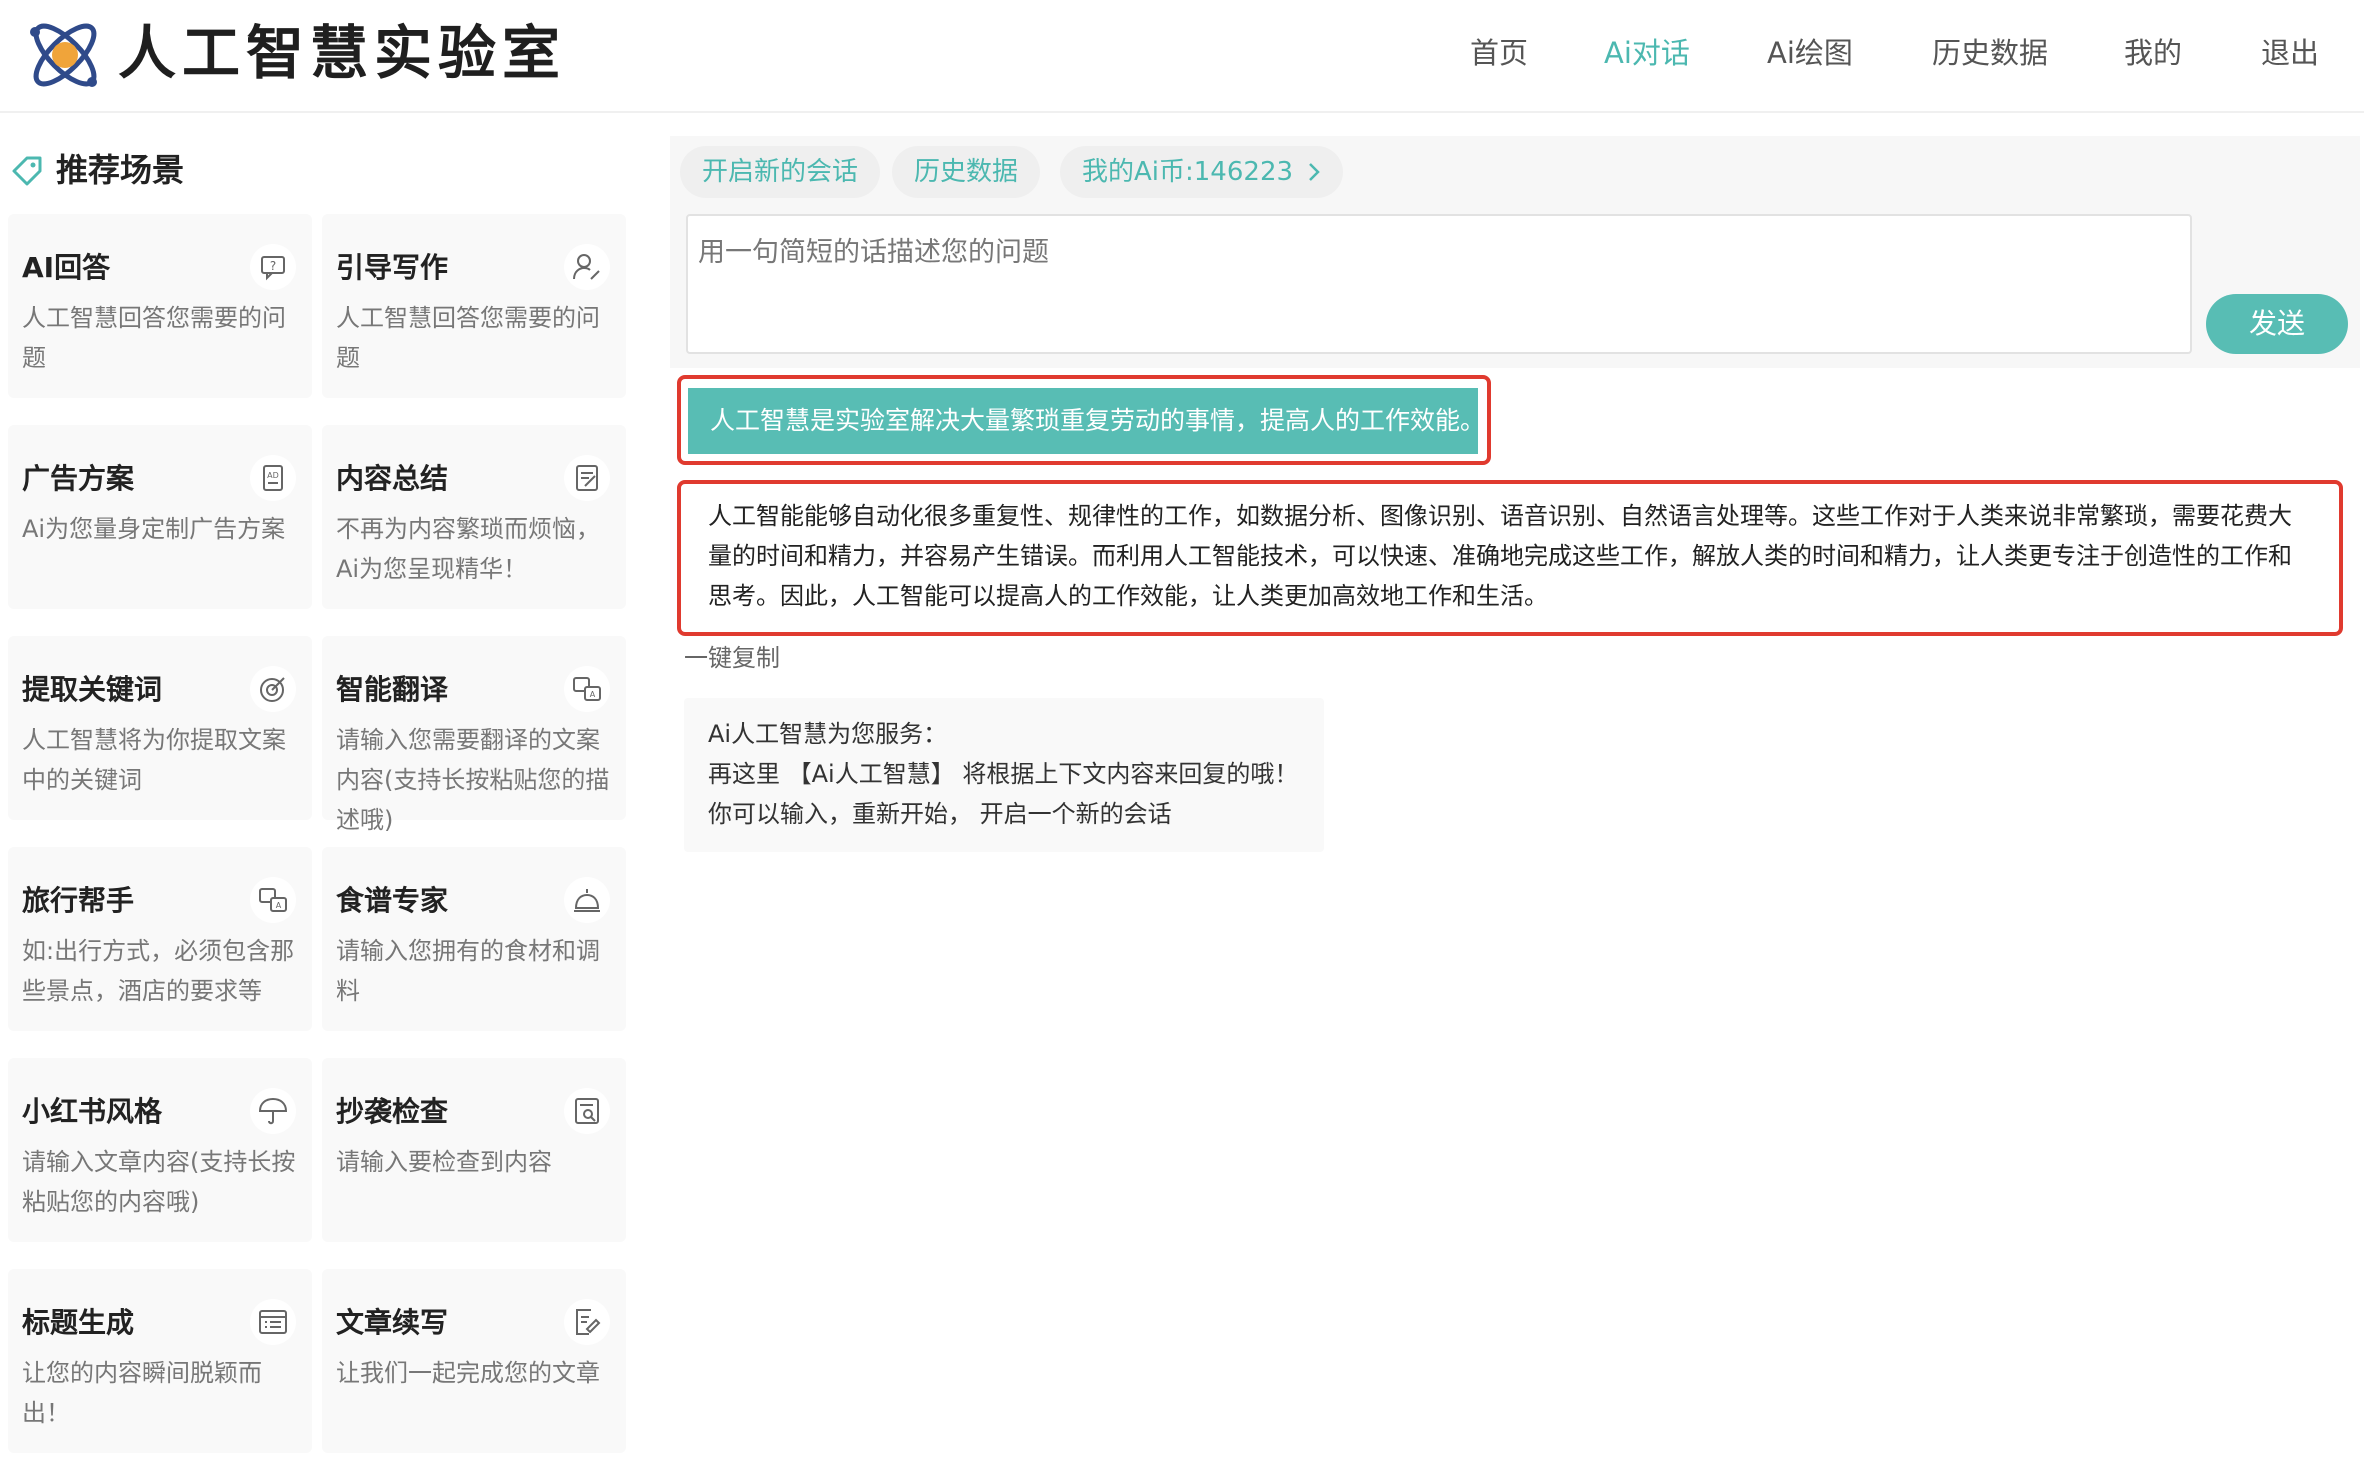 The image size is (2364, 1484). Describe the element at coordinates (273, 1111) in the screenshot. I see `umbrella-icon` at that location.